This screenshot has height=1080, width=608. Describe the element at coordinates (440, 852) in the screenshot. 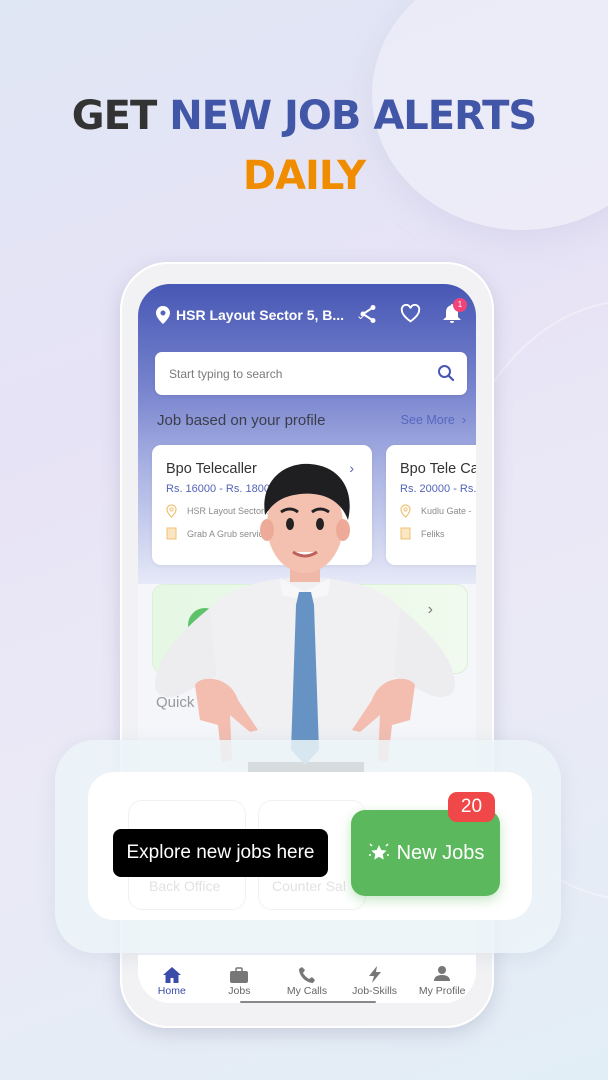

I see `new-jobs-label: New Jobs` at that location.